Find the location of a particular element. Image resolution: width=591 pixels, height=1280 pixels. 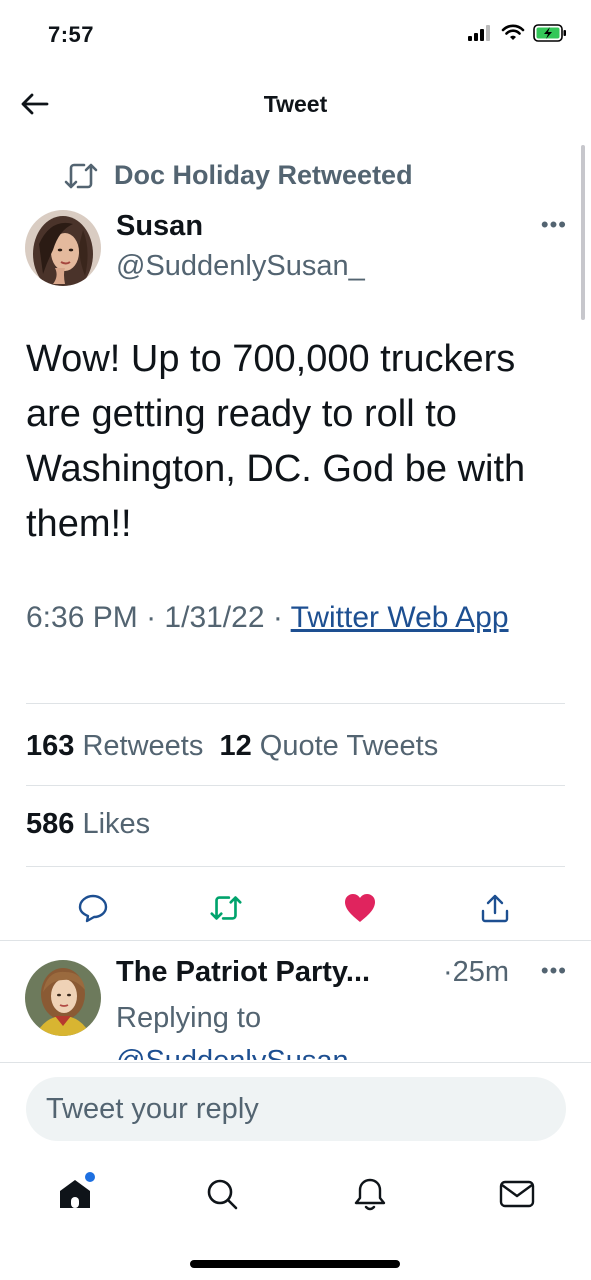

status-bar: 7:57 is located at coordinates (295, 35).